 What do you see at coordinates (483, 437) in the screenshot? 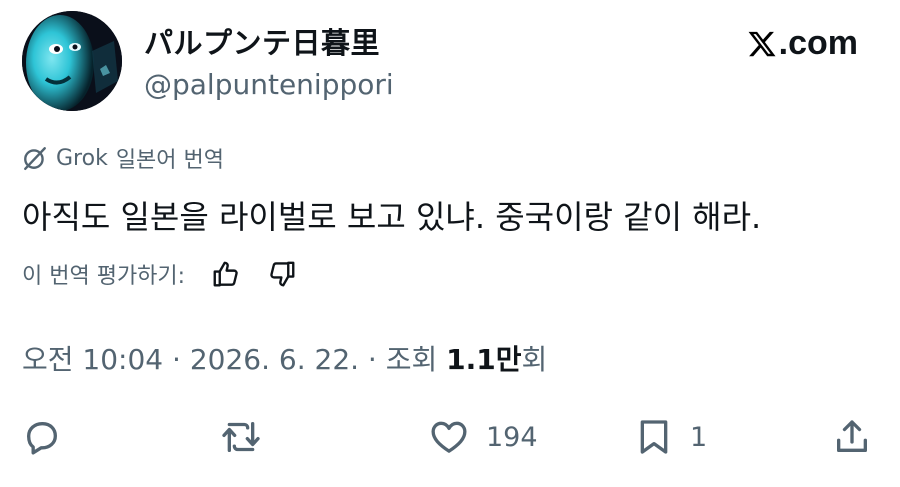
I see `like-button: 194` at bounding box center [483, 437].